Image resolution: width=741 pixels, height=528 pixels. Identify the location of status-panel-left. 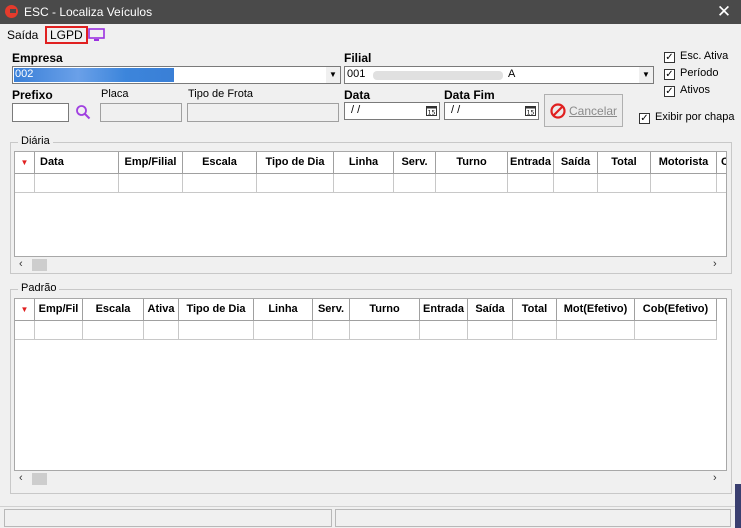
(168, 518).